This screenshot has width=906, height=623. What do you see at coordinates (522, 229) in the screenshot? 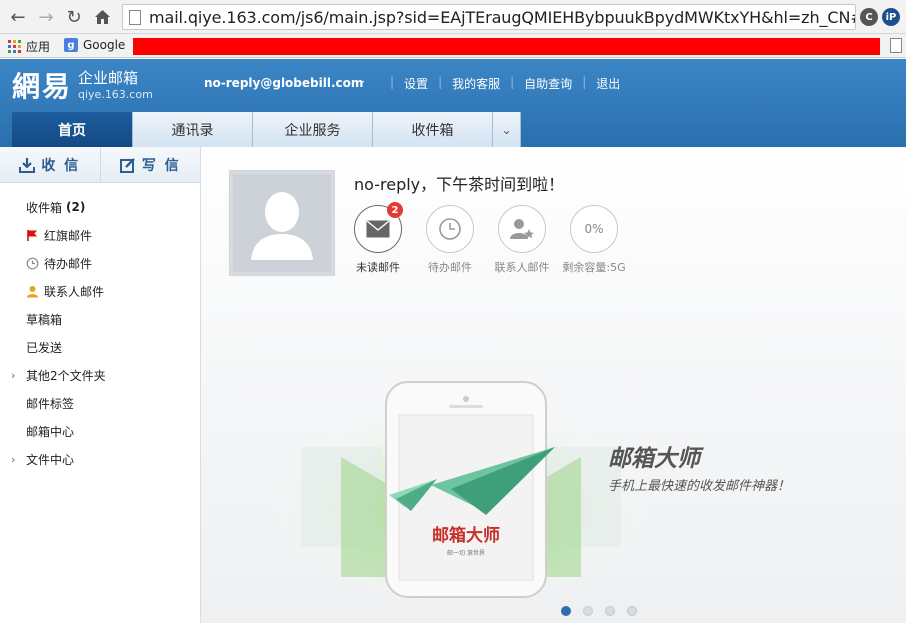
I see `contact-star-icon` at bounding box center [522, 229].